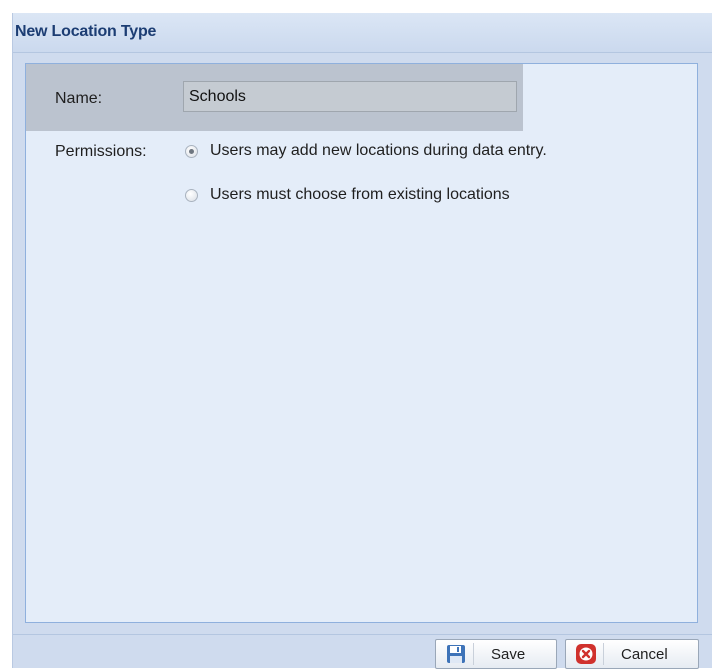 The height and width of the screenshot is (669, 712). I want to click on dialog-title: New Location Type, so click(86, 31).